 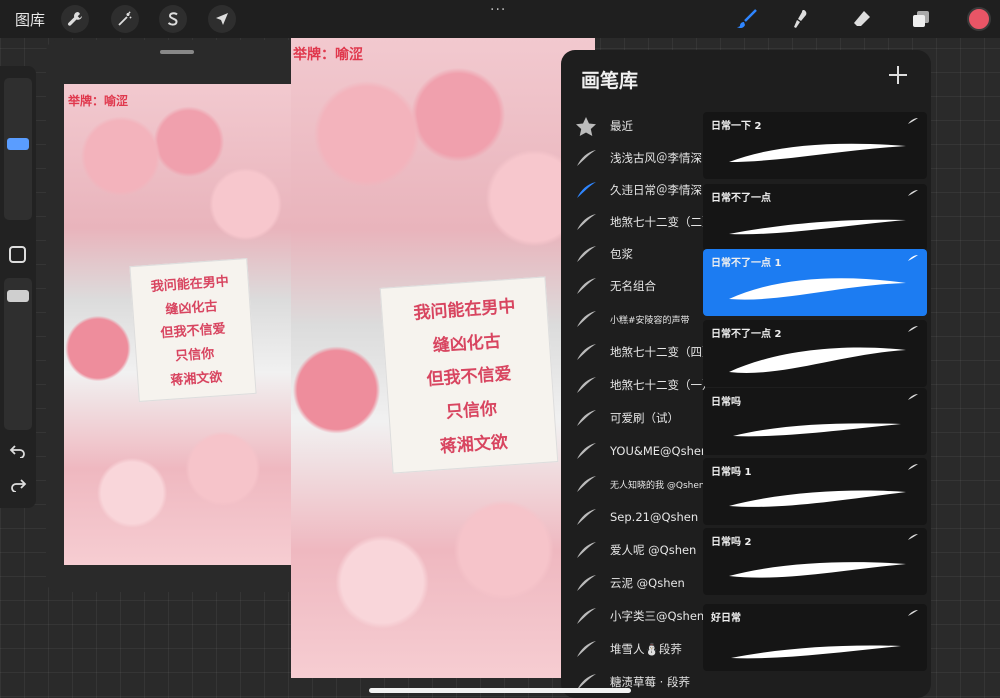 I want to click on brush-set-item: 地煞七十二变（四）, so click(x=633, y=352).